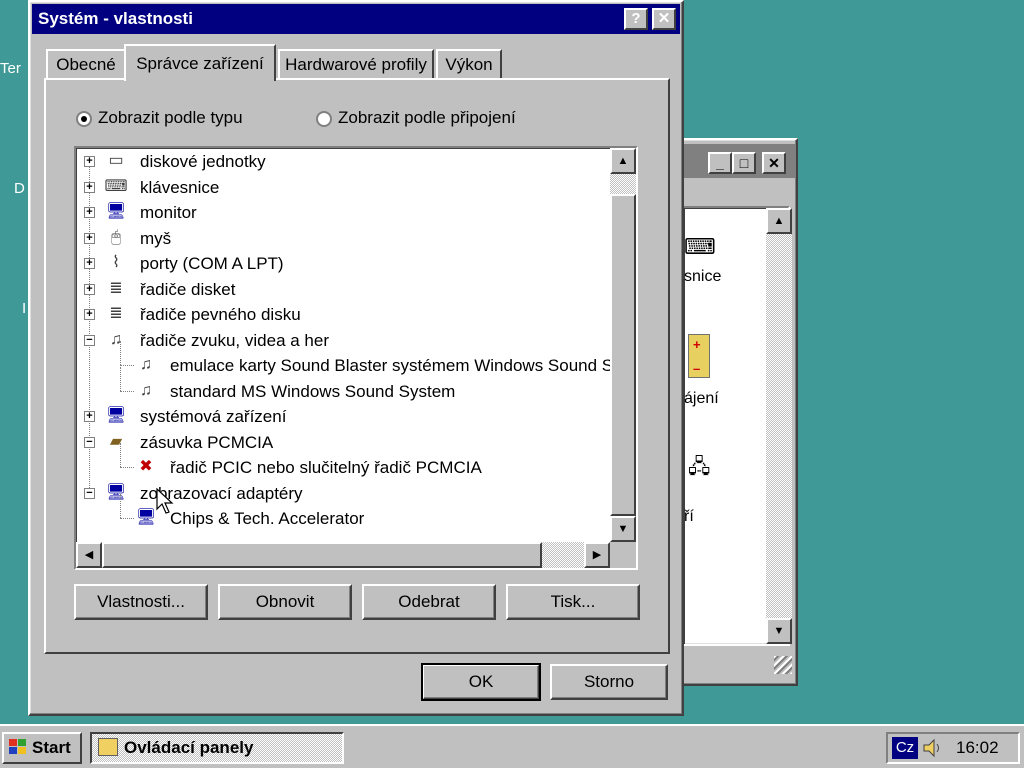 This screenshot has width=1024, height=768. I want to click on scroll-right-button: ▶, so click(597, 555).